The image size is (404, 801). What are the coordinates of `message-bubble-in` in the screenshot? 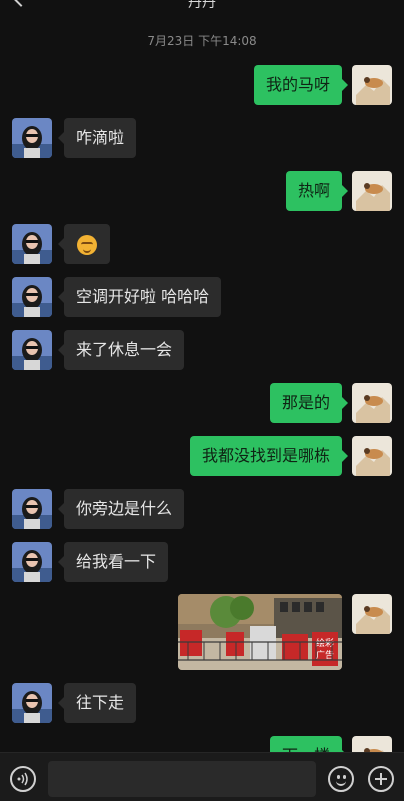 It's located at (84, 244).